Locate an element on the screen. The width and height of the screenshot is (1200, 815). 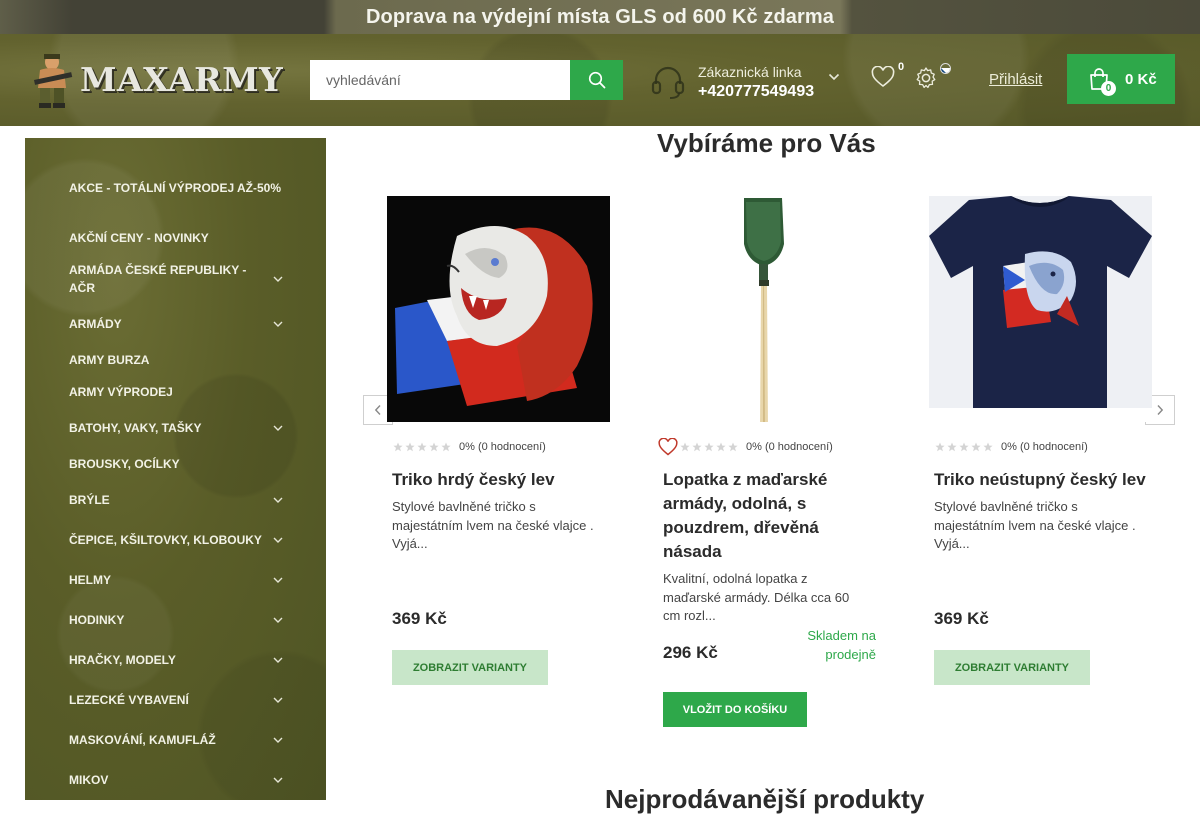
chevron-right-icon is located at coordinates (1160, 410).